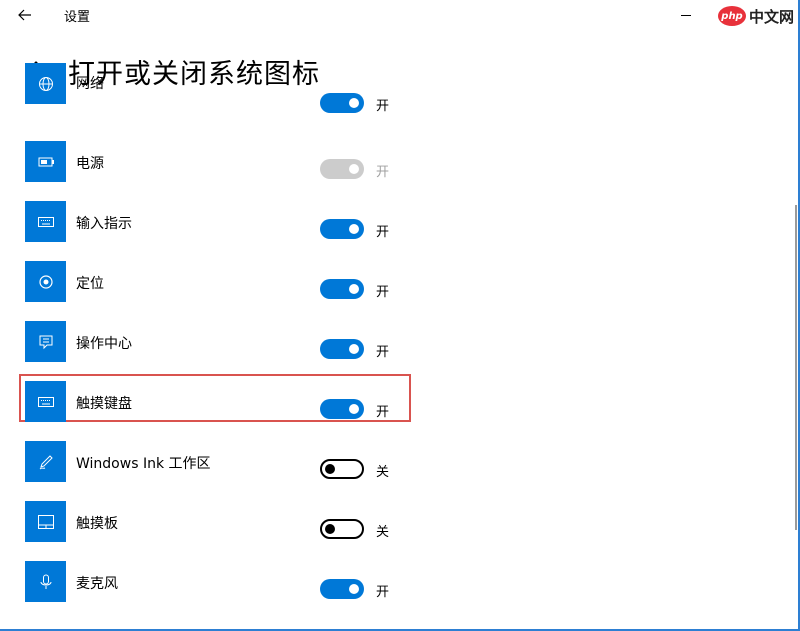 The image size is (800, 631). Describe the element at coordinates (342, 409) in the screenshot. I see `toggle-touch-keyboard` at that location.